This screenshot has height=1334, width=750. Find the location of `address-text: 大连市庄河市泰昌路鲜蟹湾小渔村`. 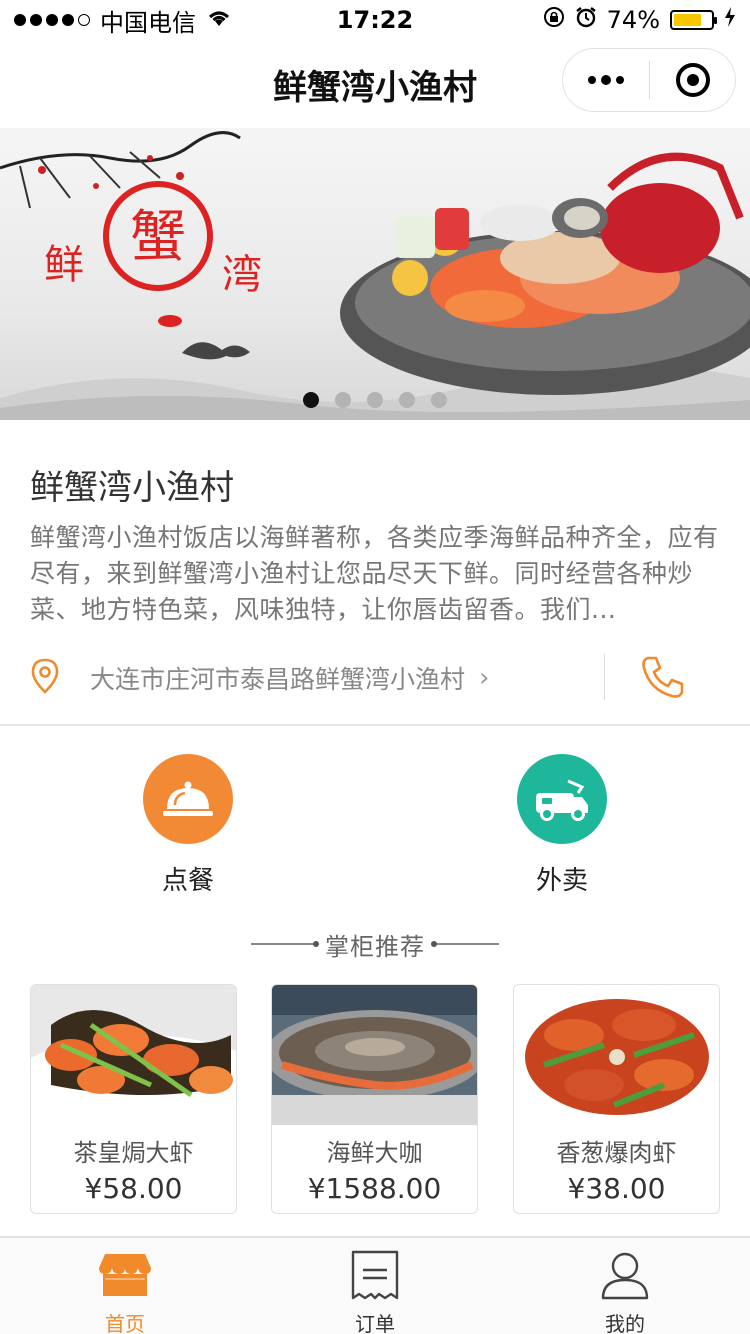

address-text: 大连市庄河市泰昌路鲜蟹湾小渔村 is located at coordinates (277, 678).